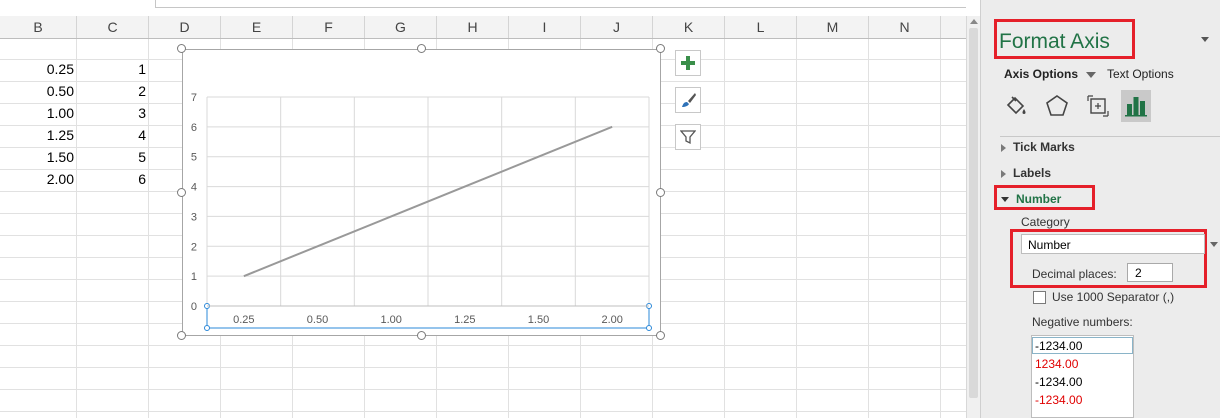 The image size is (1220, 418). I want to click on pentagon-icon, so click(1057, 105).